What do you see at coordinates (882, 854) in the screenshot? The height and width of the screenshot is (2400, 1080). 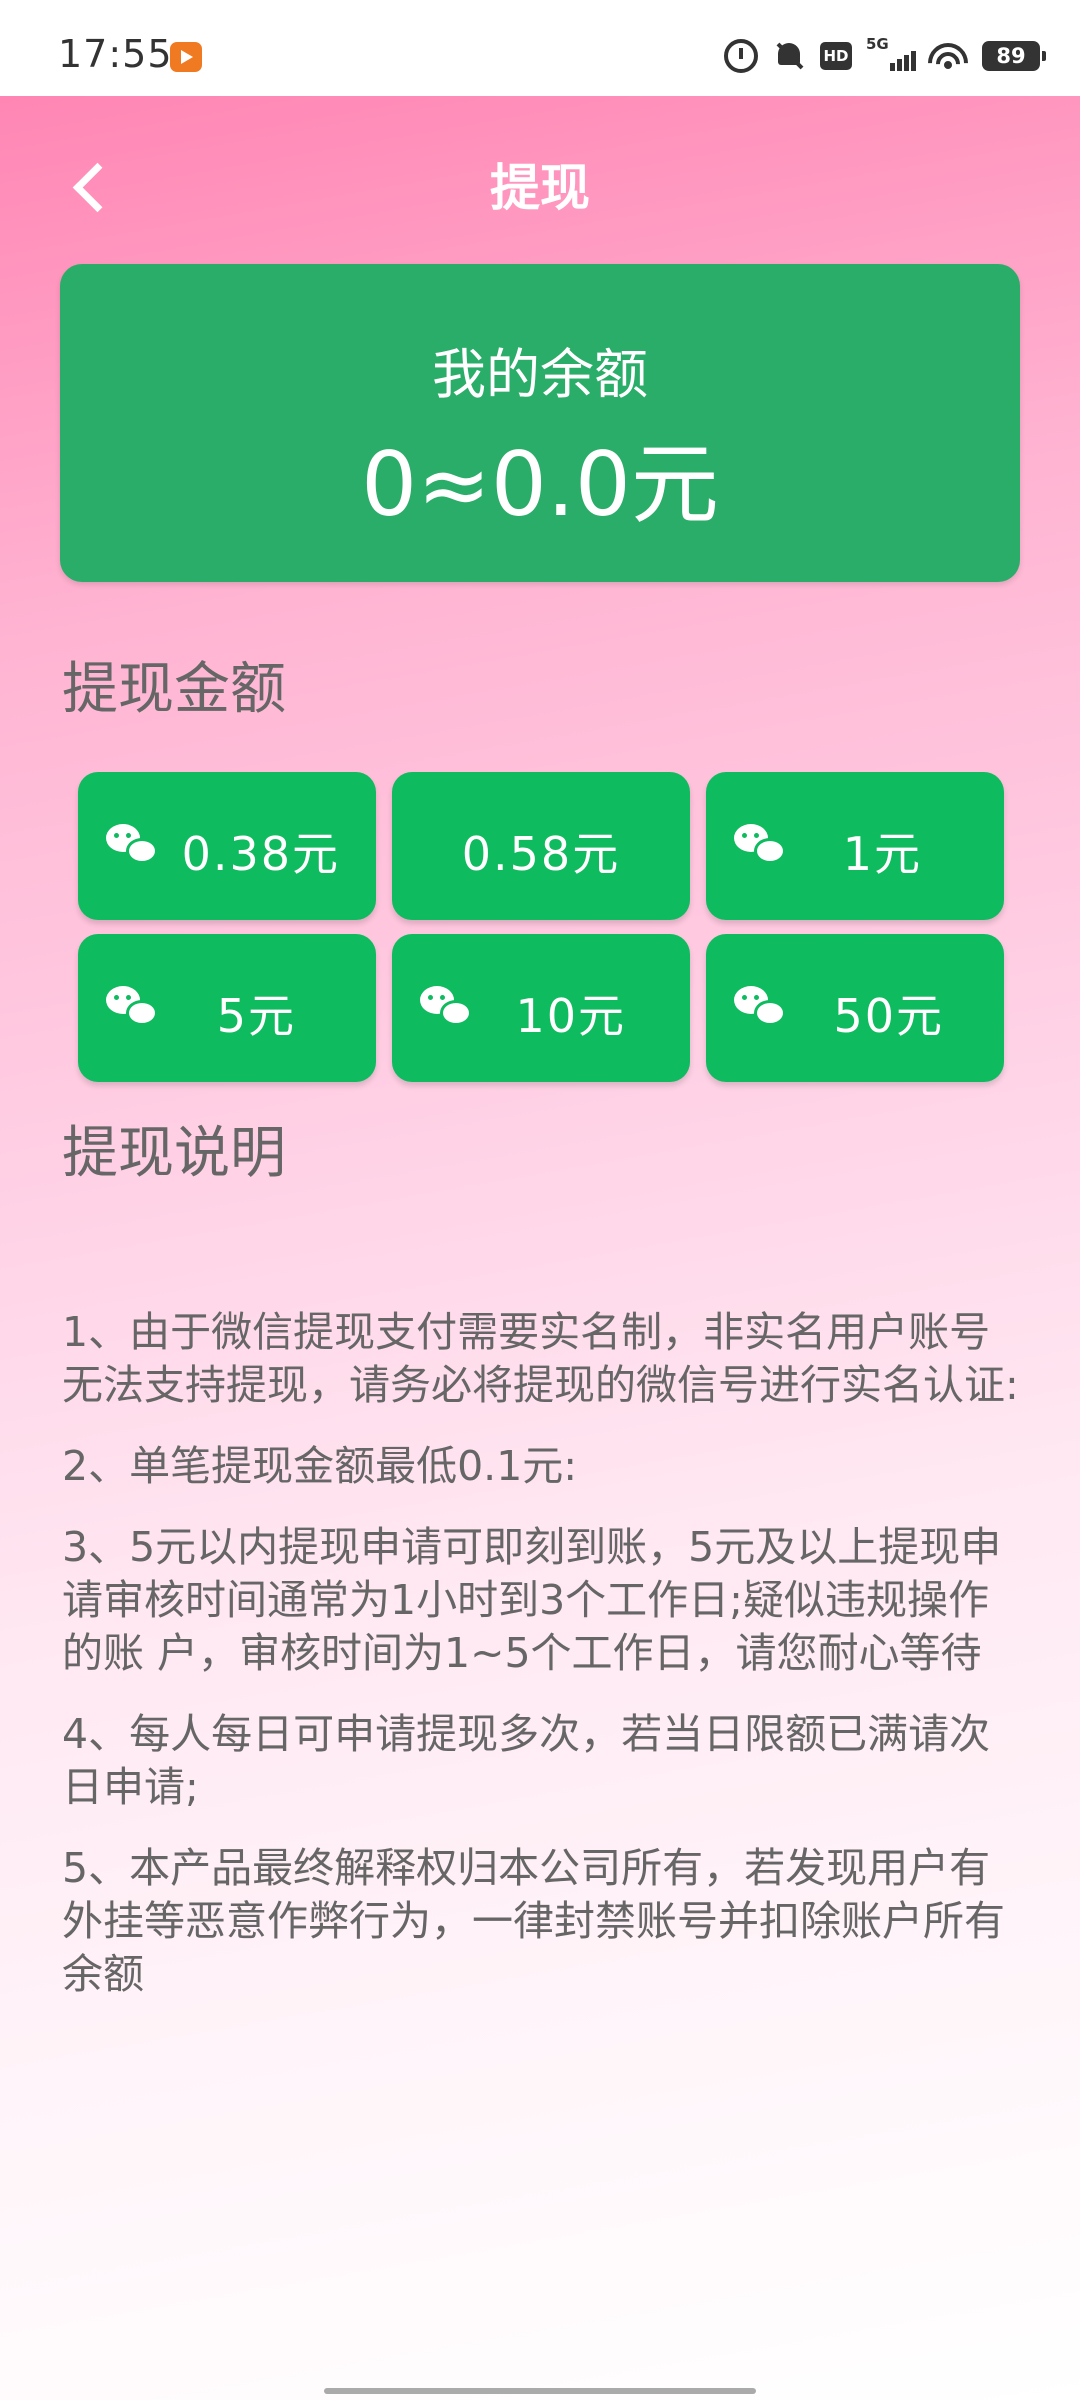 I see `amount-option-label: 1元` at bounding box center [882, 854].